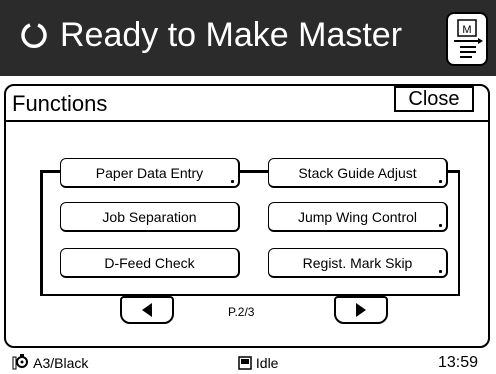  Describe the element at coordinates (231, 35) in the screenshot. I see `screen-title: Ready to Make Master` at that location.